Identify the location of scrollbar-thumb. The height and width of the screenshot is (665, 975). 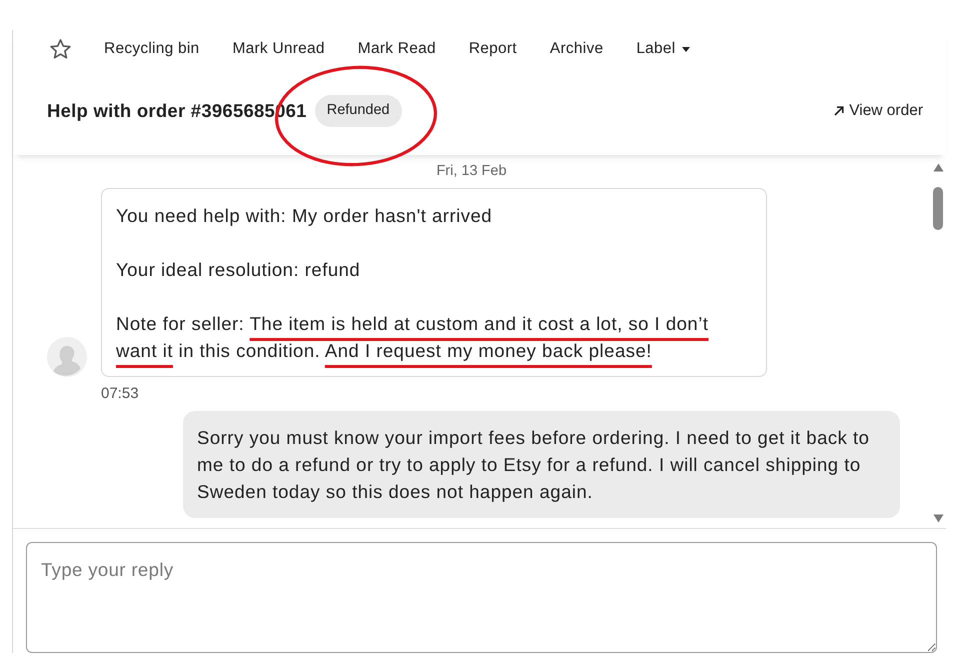
(938, 208).